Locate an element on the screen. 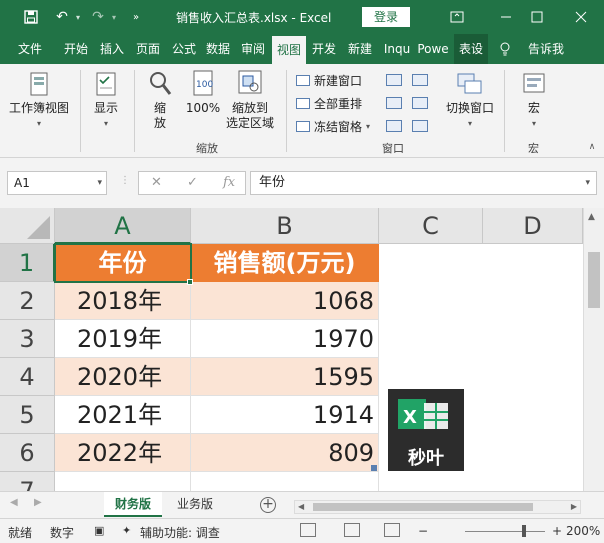 The height and width of the screenshot is (543, 604). row-header-2: 2 is located at coordinates (27, 301).